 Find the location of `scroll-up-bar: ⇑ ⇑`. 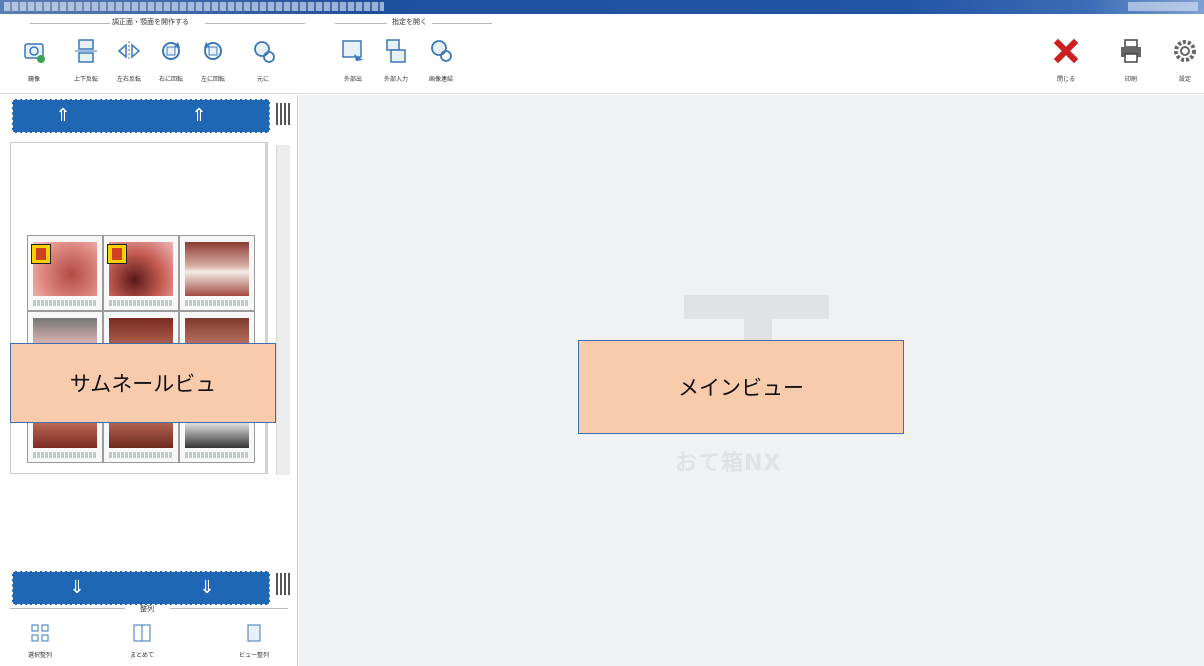

scroll-up-bar: ⇑ ⇑ is located at coordinates (141, 116).